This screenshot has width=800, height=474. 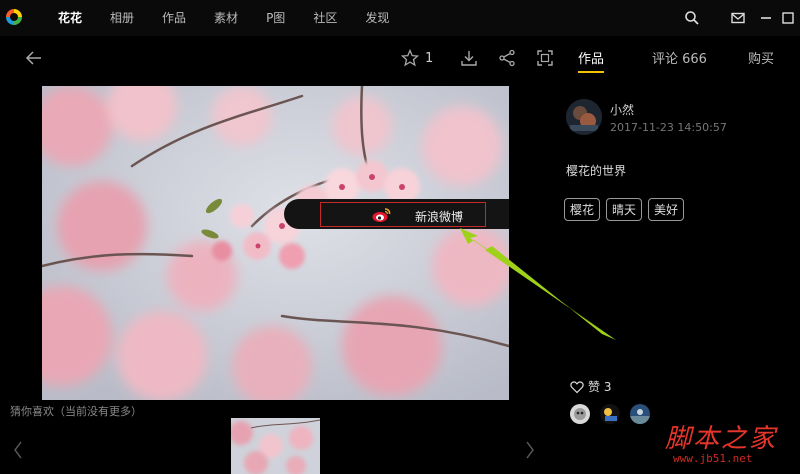 What do you see at coordinates (410, 58) in the screenshot?
I see `star-icon` at bounding box center [410, 58].